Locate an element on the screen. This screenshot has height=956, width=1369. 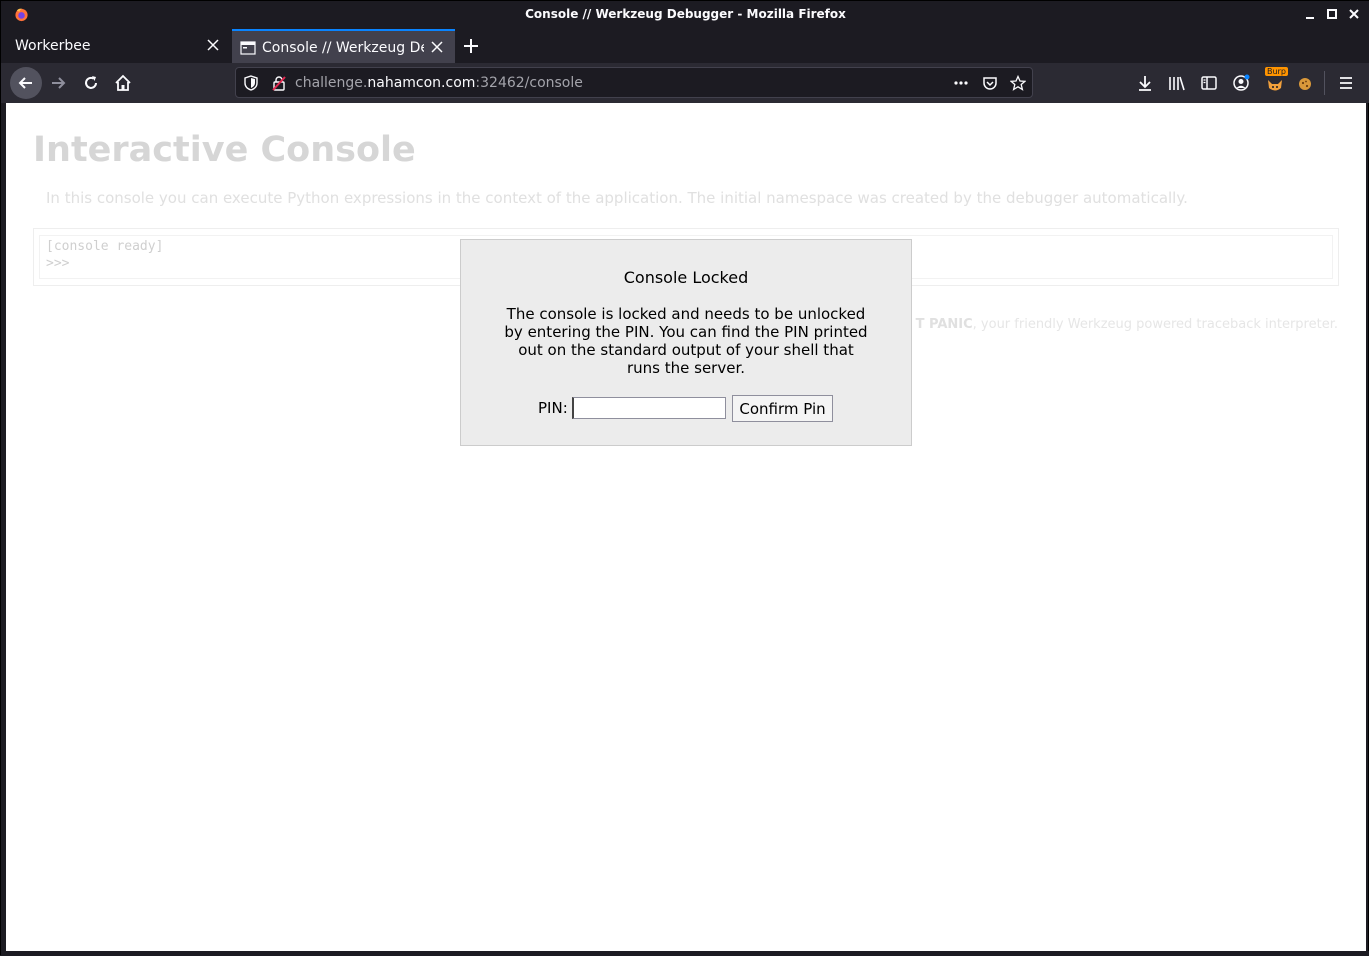
burp-fox-icon is located at coordinates (1275, 85).